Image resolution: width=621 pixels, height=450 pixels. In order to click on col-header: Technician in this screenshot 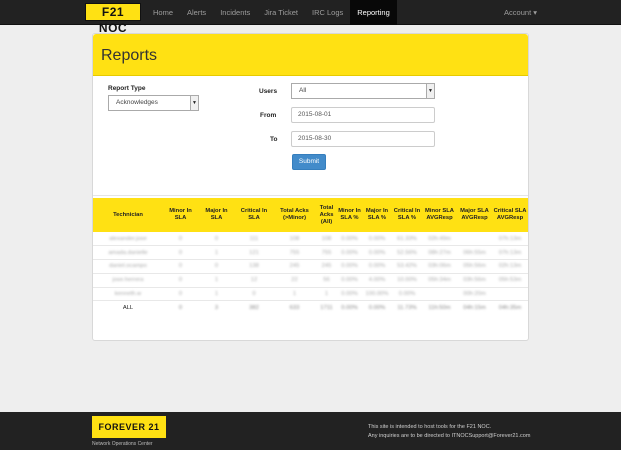, I will do `click(128, 215)`.